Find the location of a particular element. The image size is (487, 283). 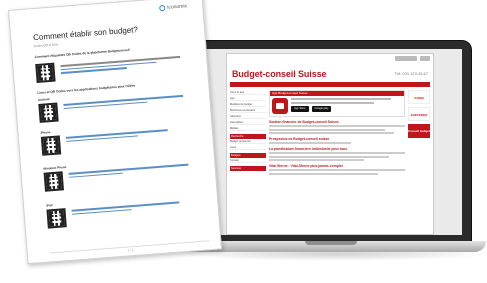

sidebar-item: Budget personnel is located at coordinates (248, 141).